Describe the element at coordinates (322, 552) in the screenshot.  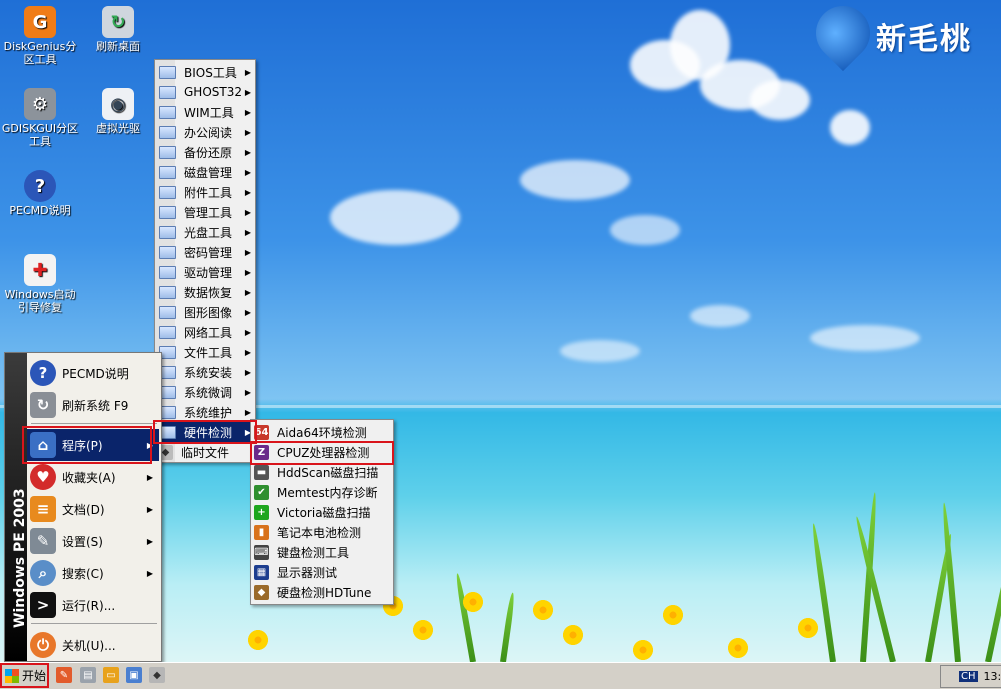
I see `hardware-menu-item-keyboard: ⌨ 键盘检测工具` at that location.